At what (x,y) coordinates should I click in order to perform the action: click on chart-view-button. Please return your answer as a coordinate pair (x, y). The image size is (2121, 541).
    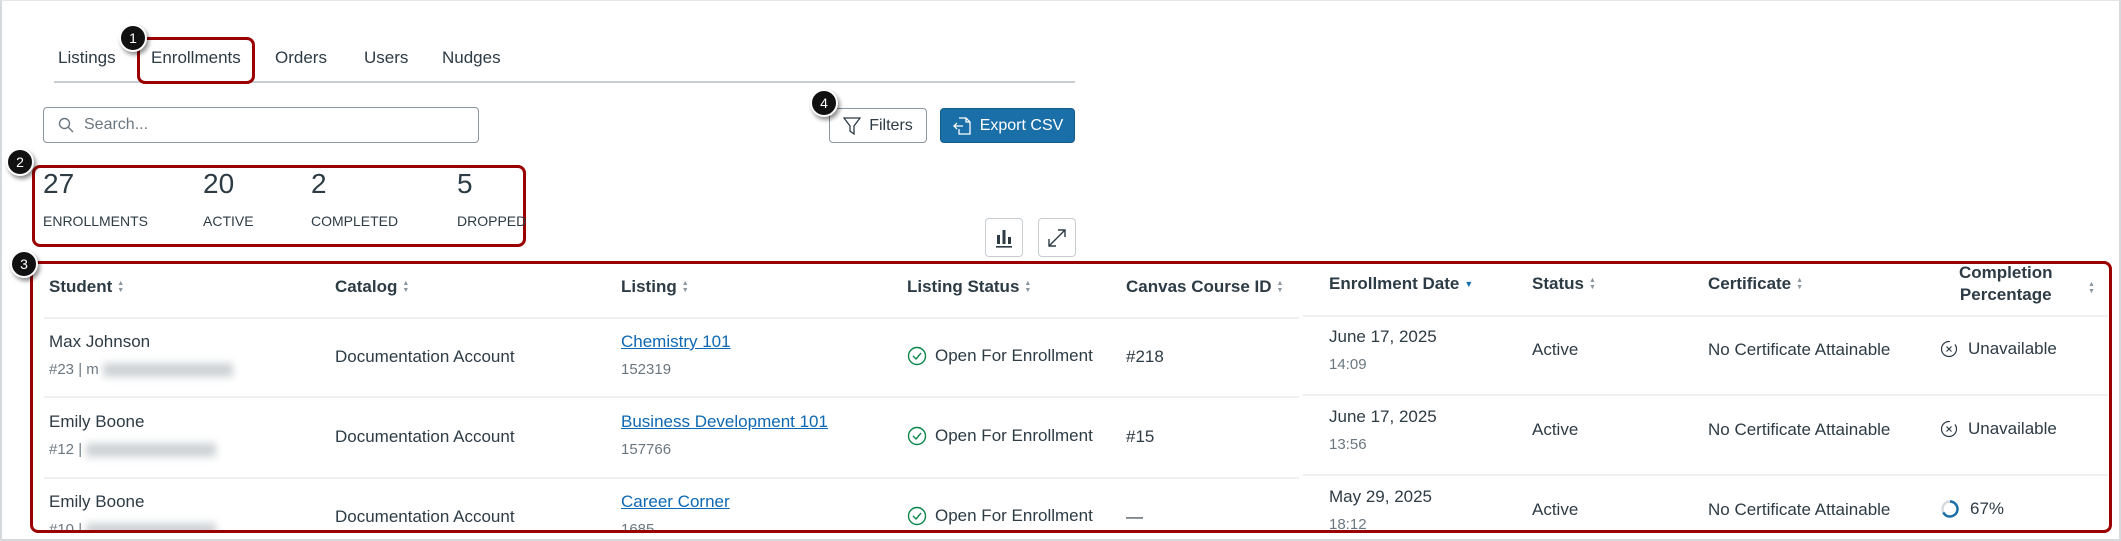
    Looking at the image, I should click on (1004, 237).